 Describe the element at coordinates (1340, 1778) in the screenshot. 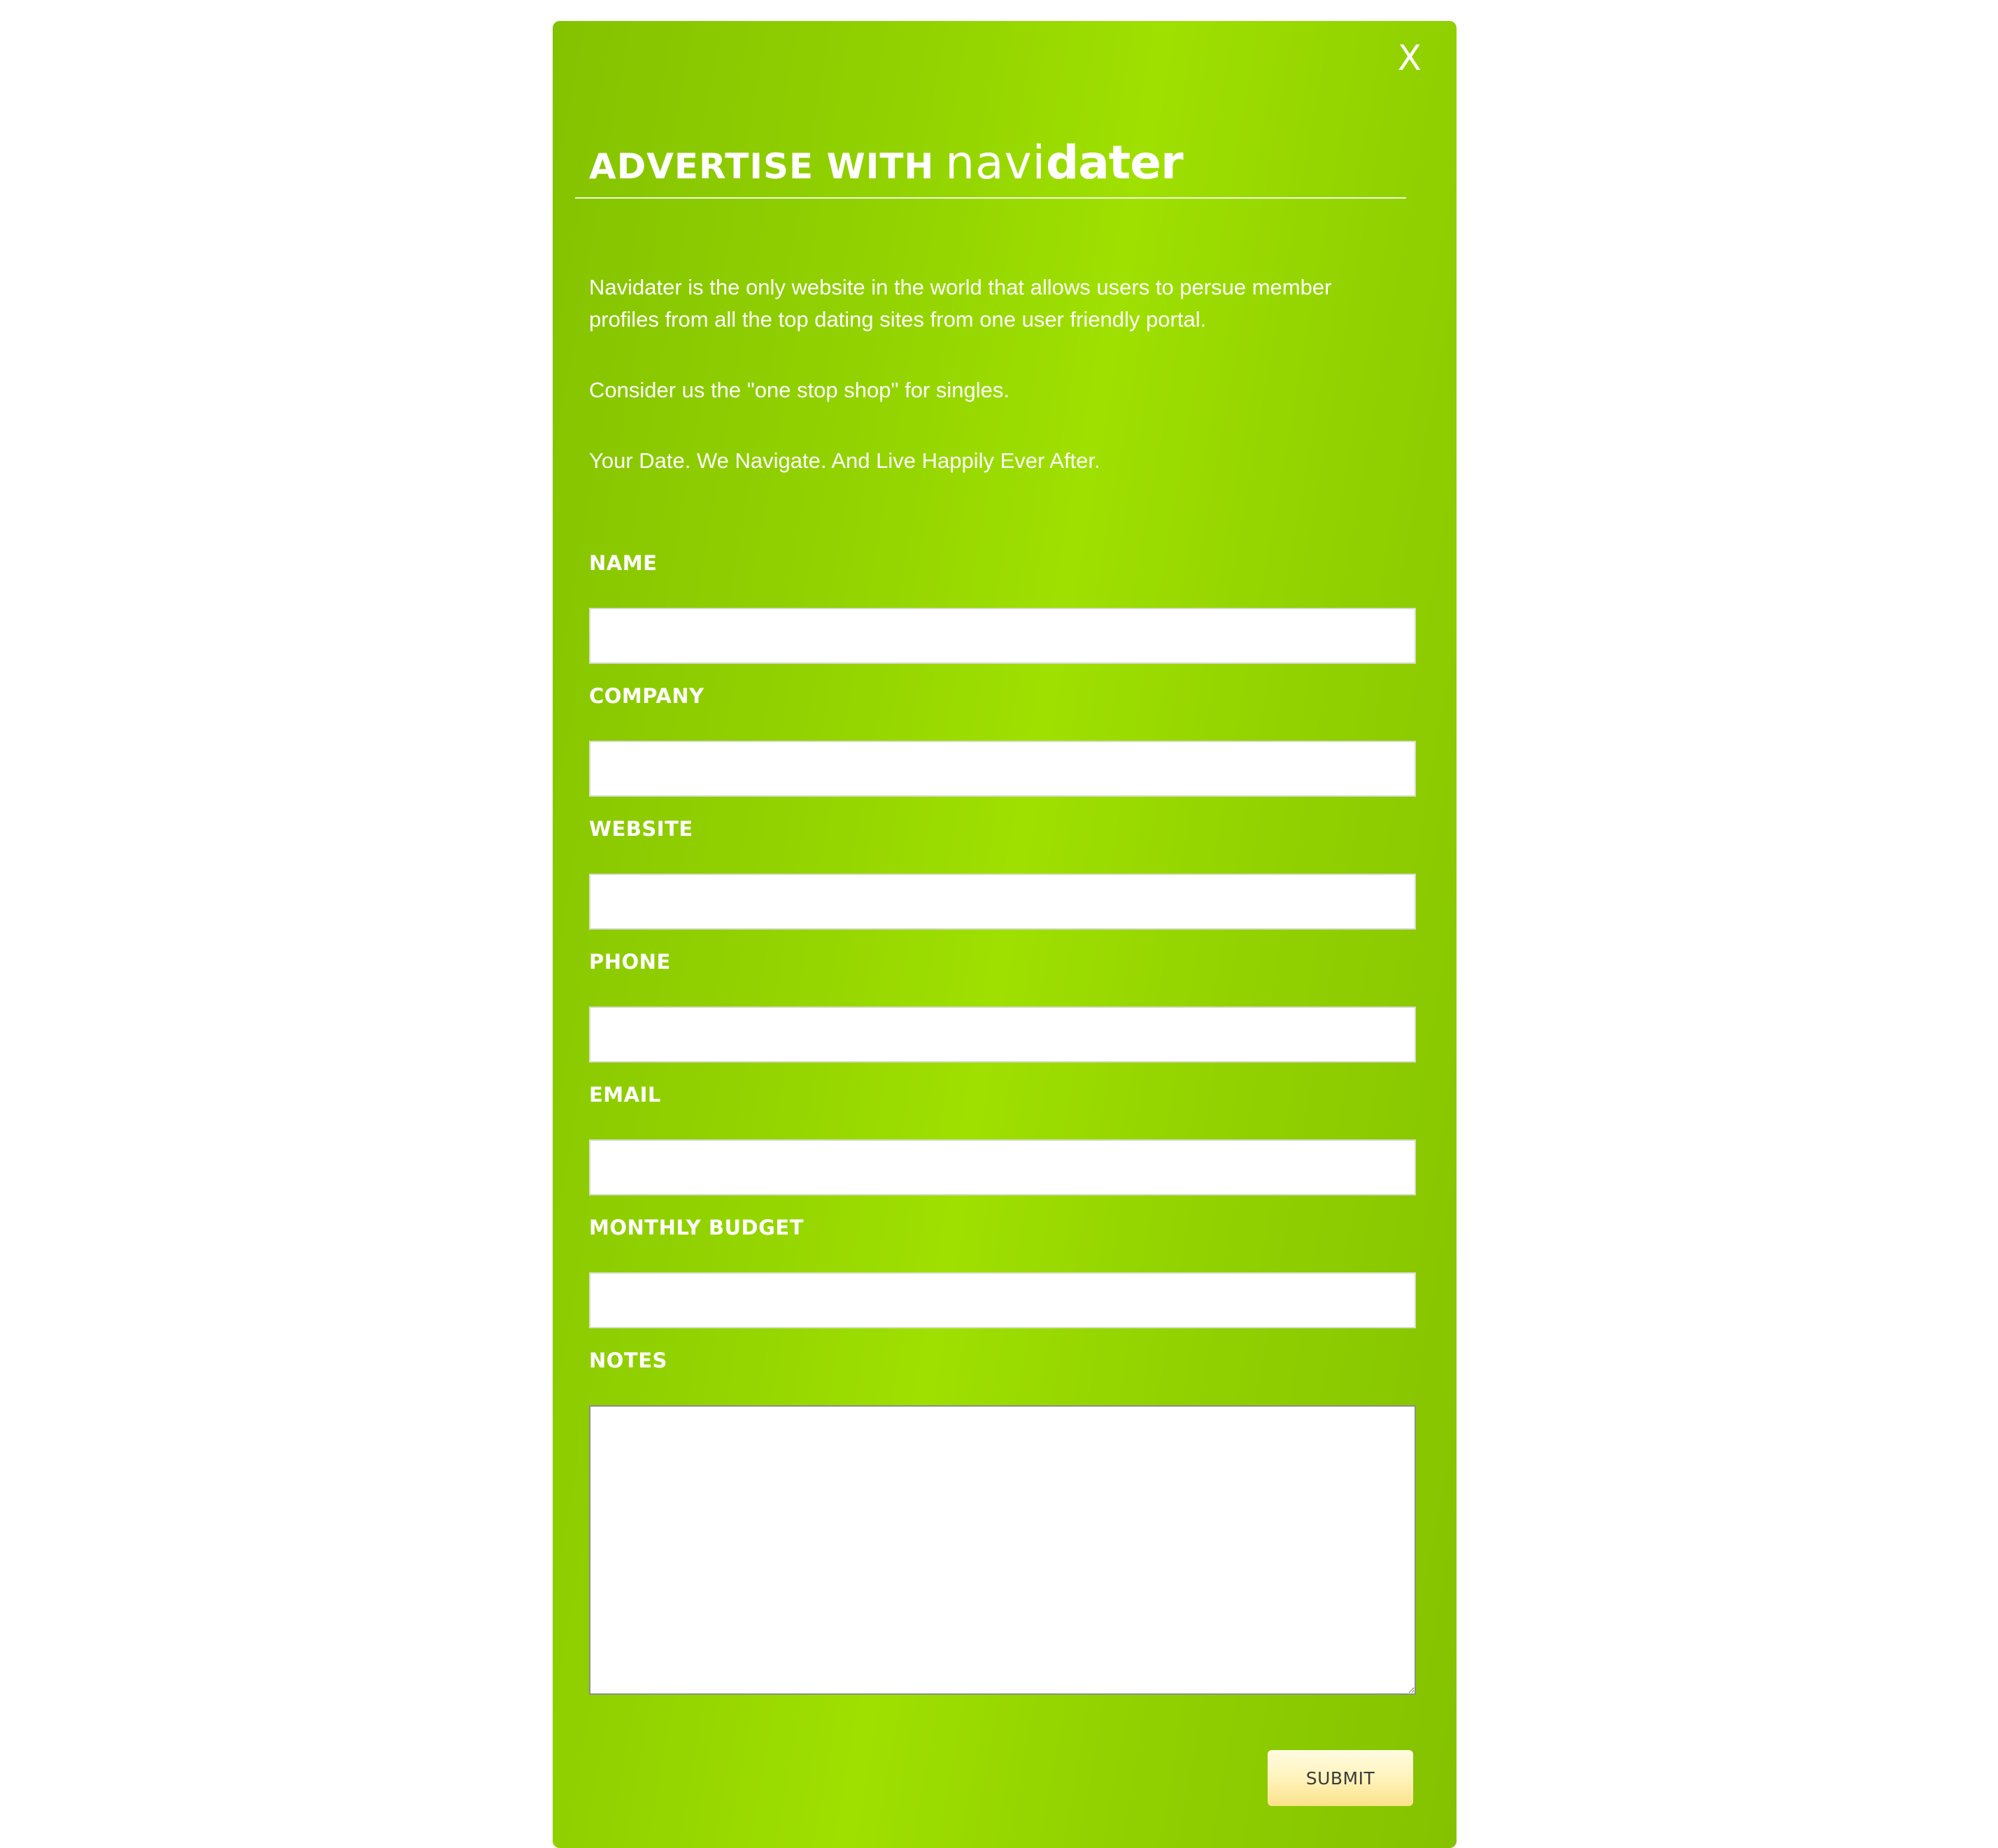

I see `submit-button: SUBMIT` at that location.